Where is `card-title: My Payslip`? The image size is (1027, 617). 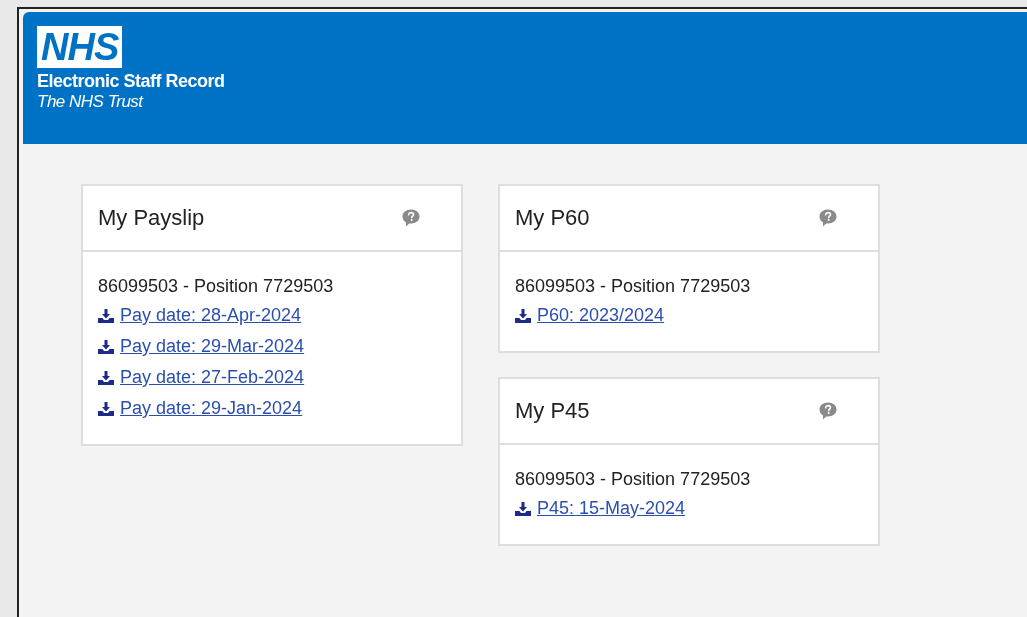 card-title: My Payslip is located at coordinates (151, 218).